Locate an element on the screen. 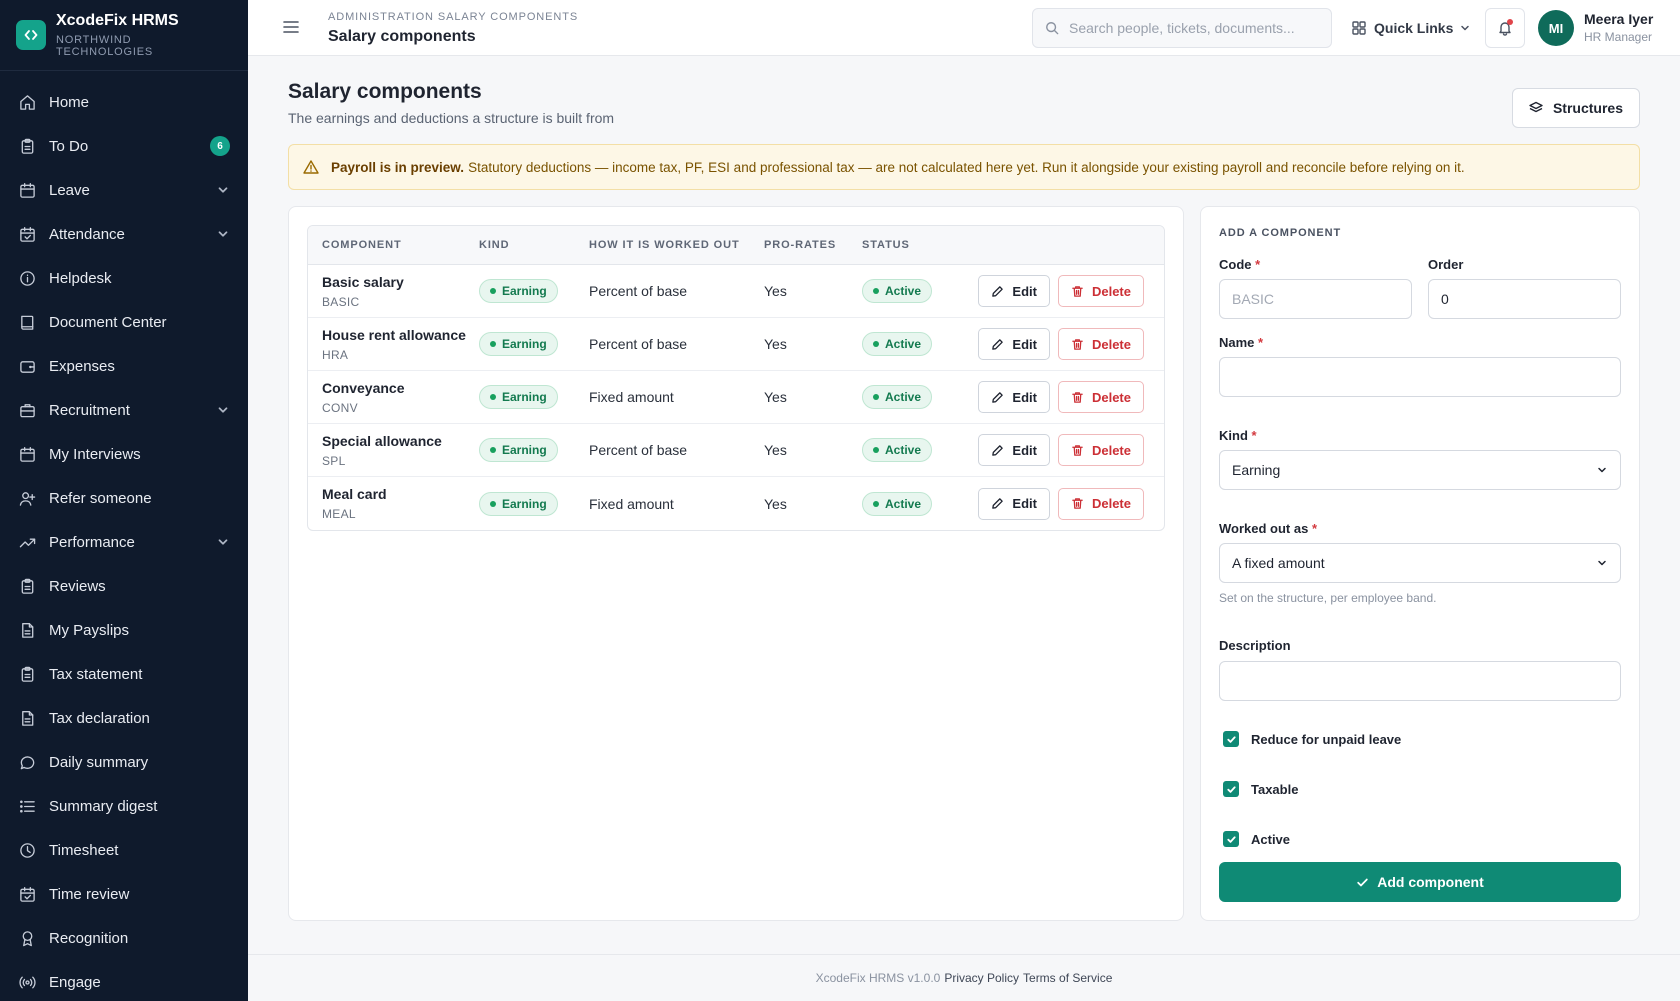 This screenshot has height=1001, width=1680. taxable-checkbox: Taxable is located at coordinates (1258, 789).